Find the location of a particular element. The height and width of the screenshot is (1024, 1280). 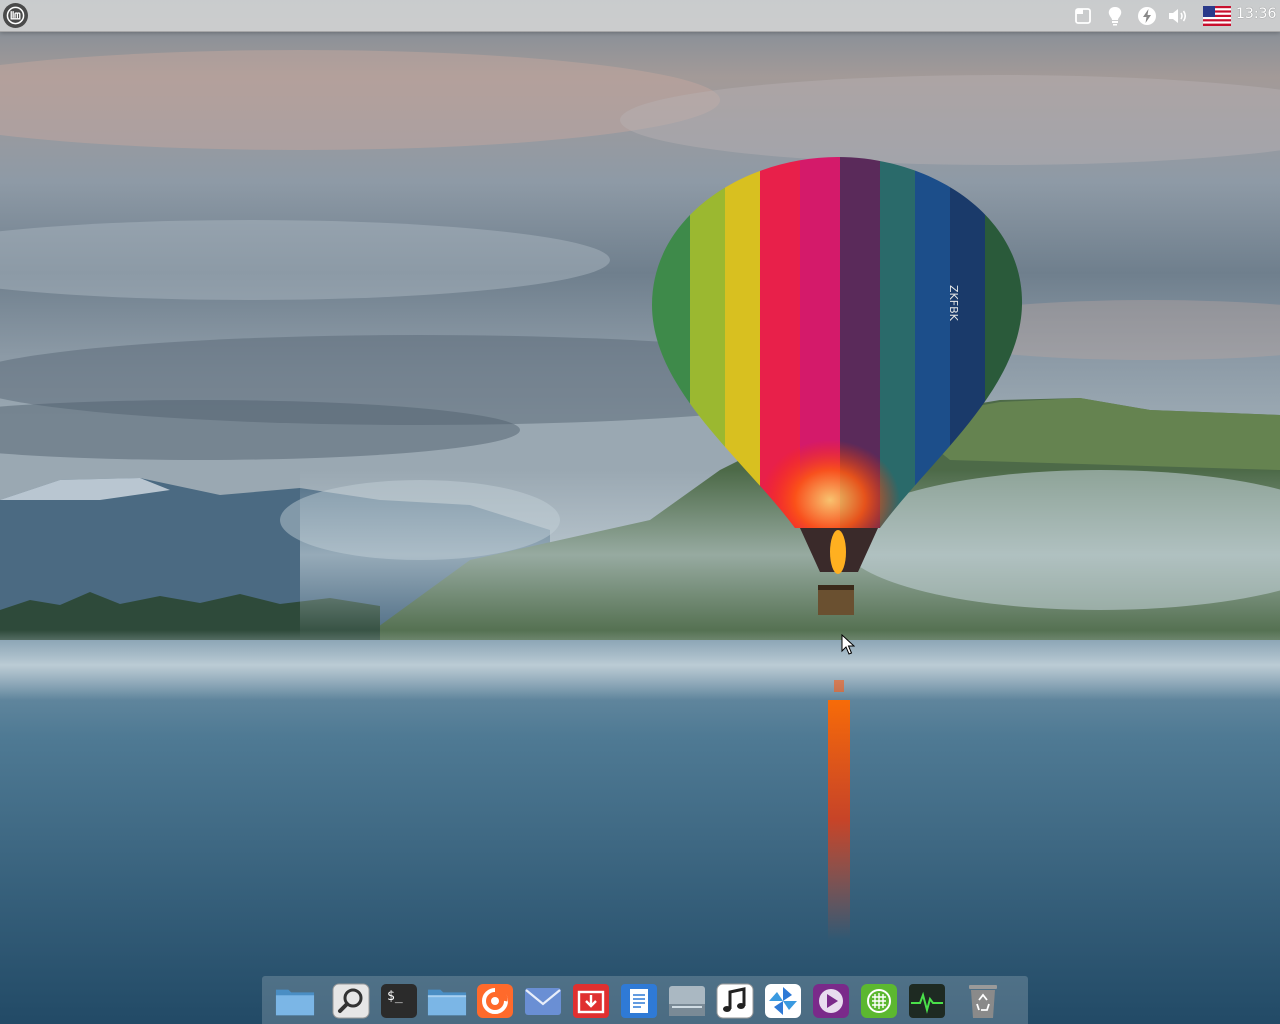

file-manager-icon is located at coordinates (447, 1002).